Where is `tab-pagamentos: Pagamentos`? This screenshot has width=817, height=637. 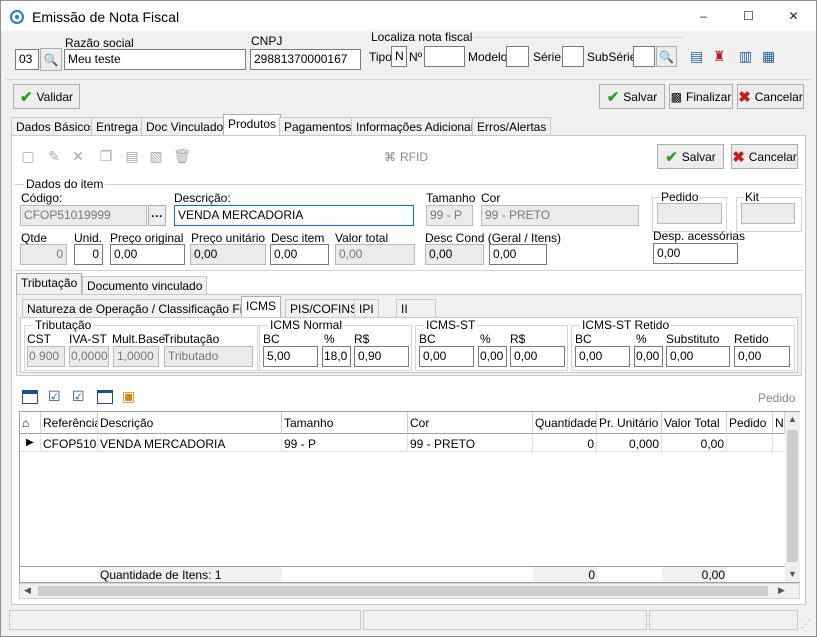
tab-pagamentos: Pagamentos is located at coordinates (318, 126).